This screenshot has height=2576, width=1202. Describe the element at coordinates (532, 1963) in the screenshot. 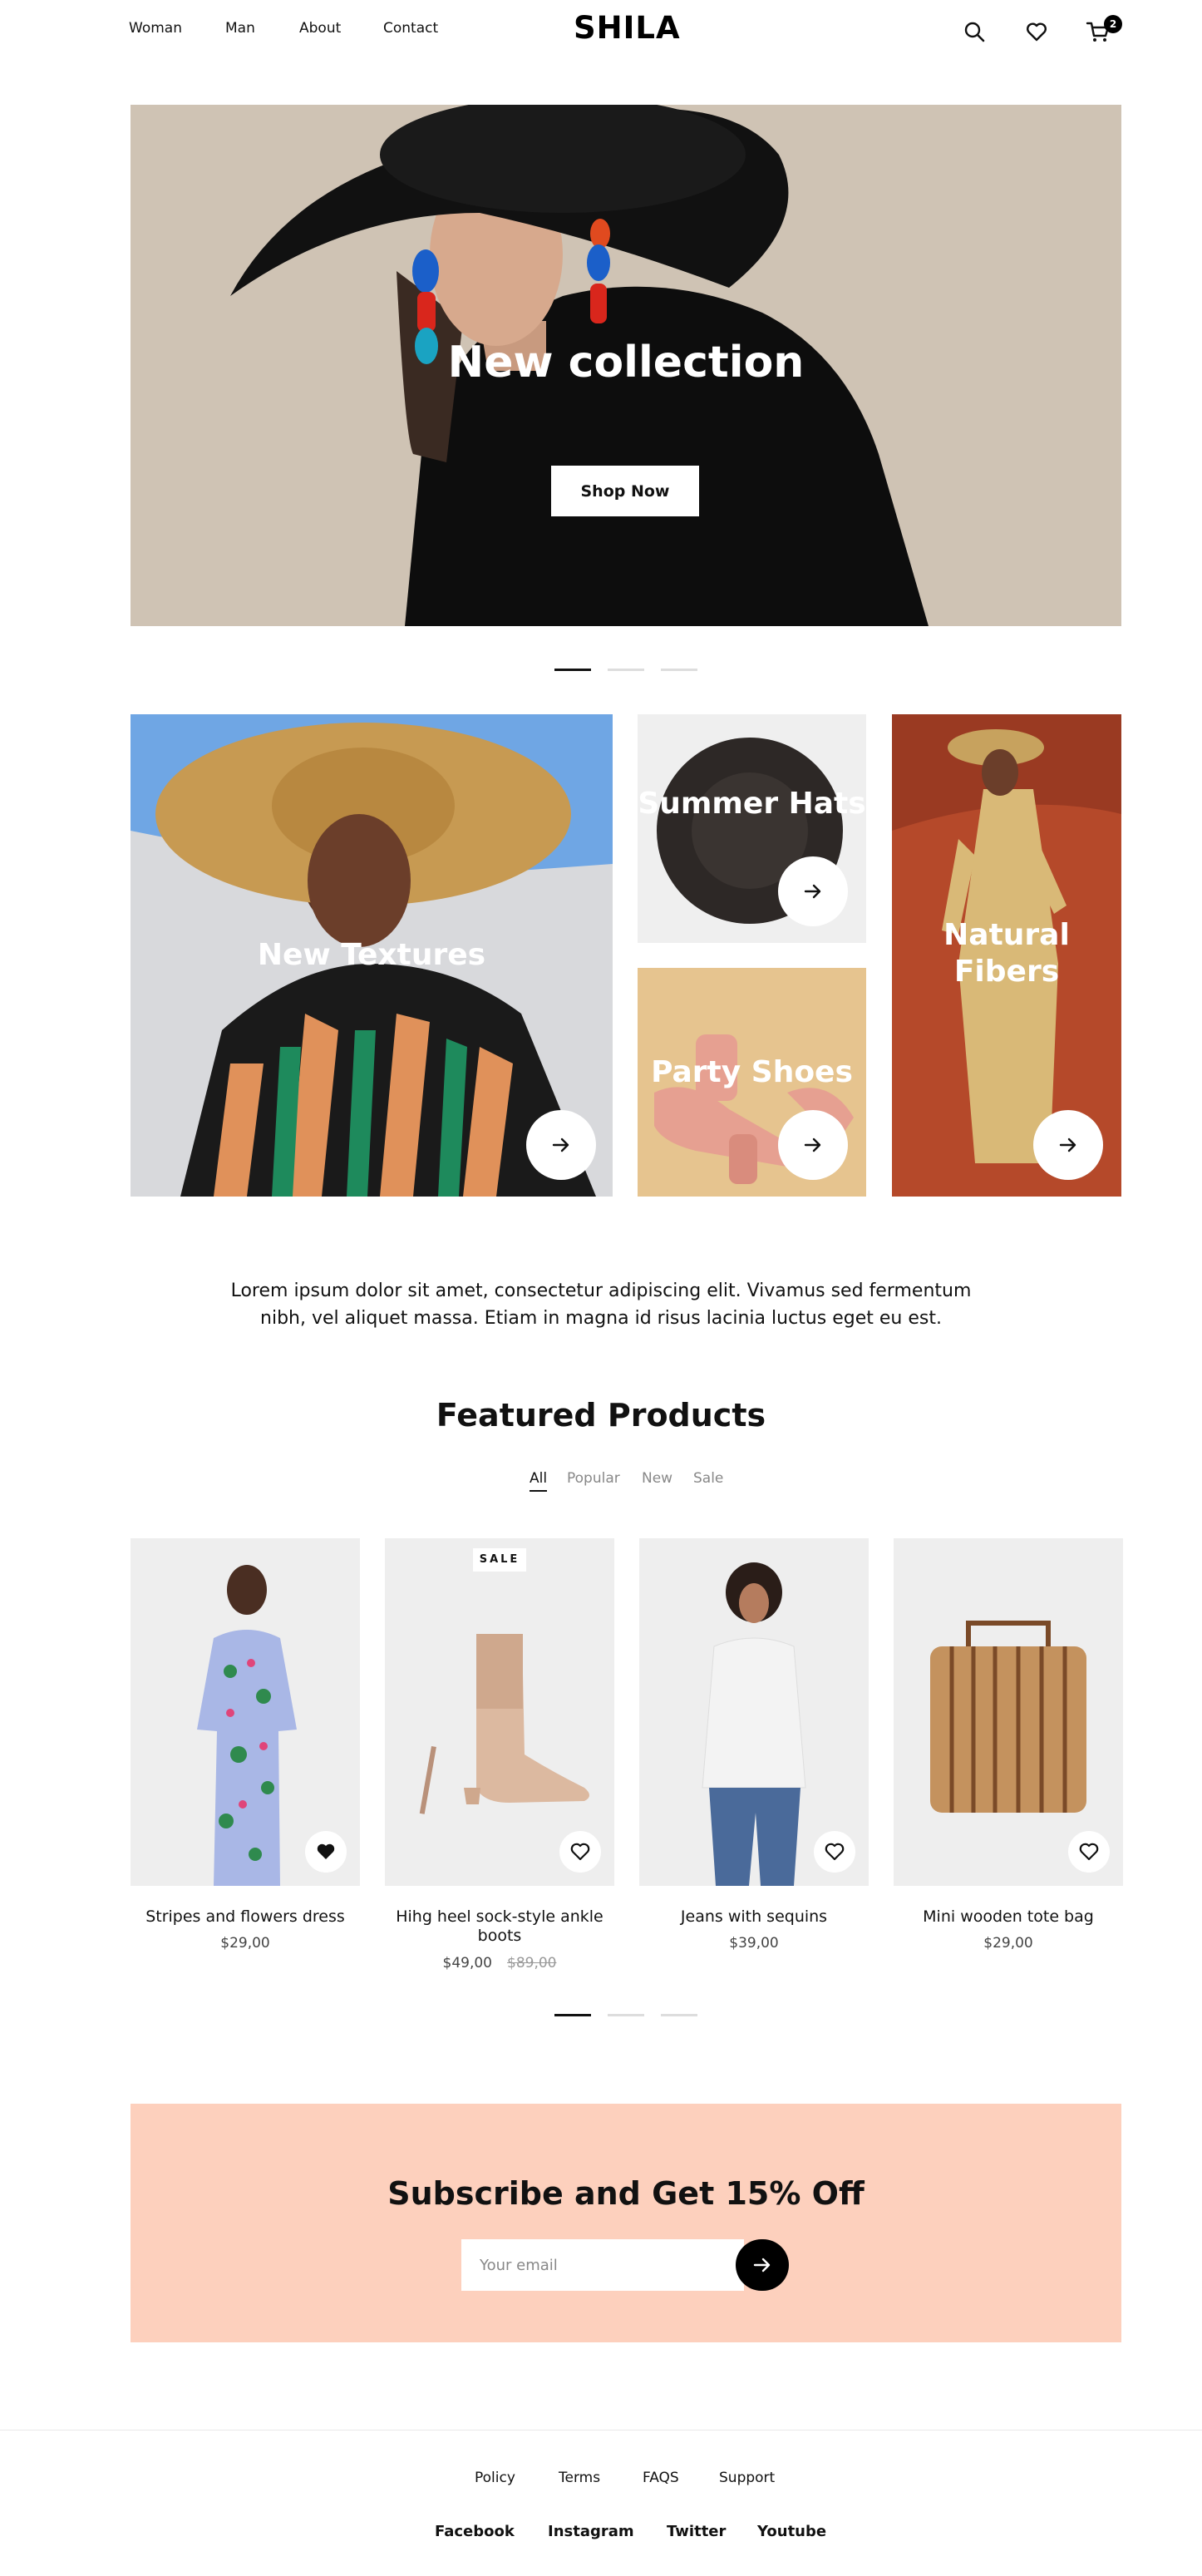

I see `old-price: $89,00` at that location.